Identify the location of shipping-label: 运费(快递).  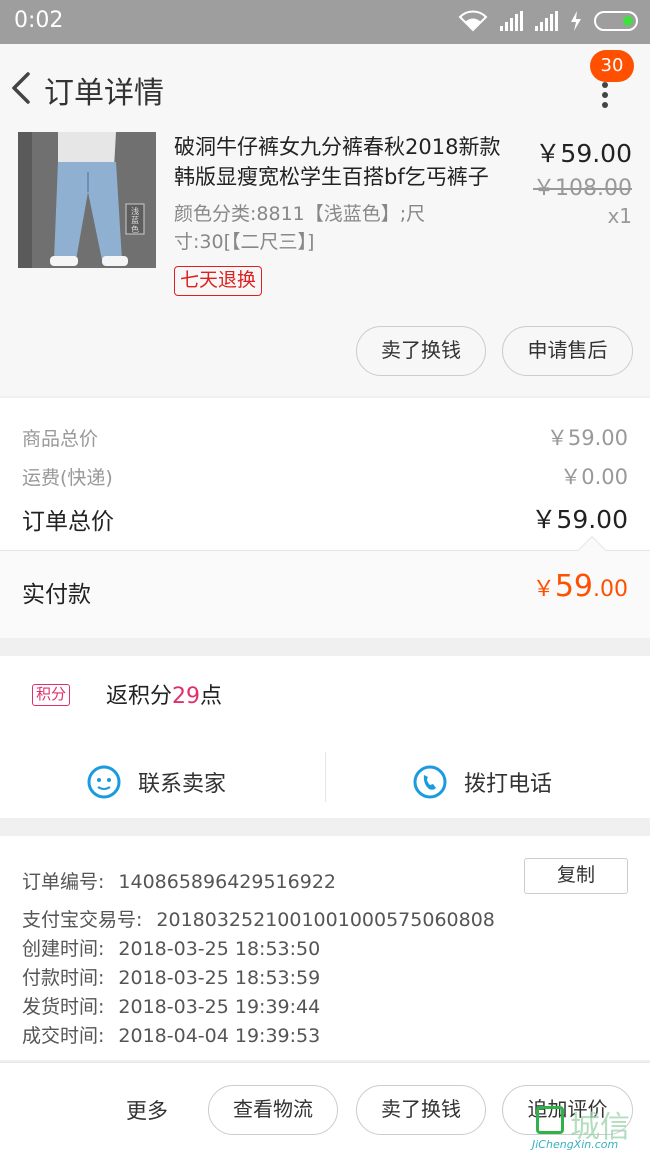
(67, 478).